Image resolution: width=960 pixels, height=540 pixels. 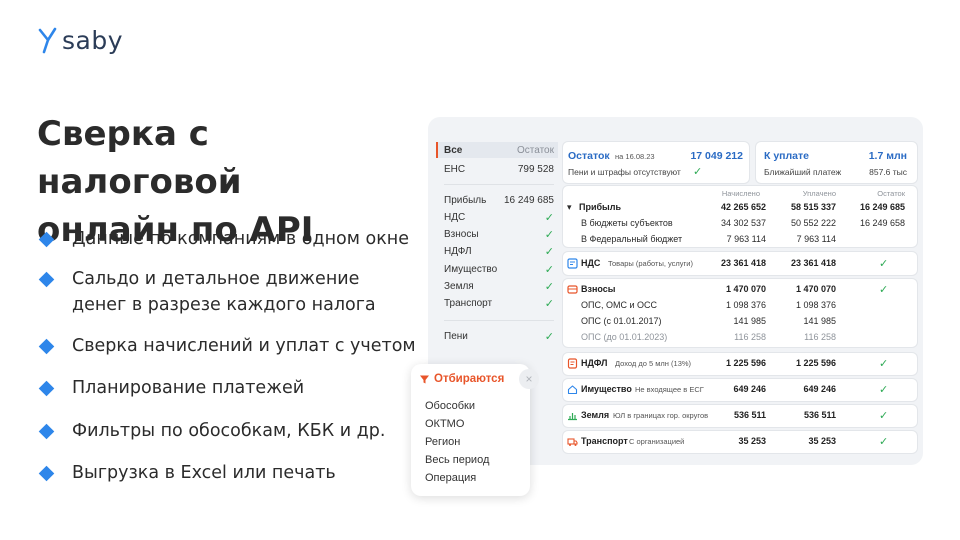 I want to click on column-header-balance: Остаток, so click(x=891, y=193).